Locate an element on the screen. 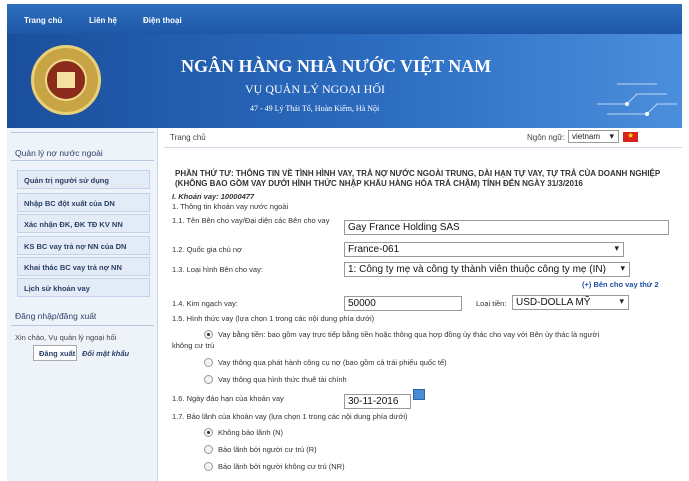 This screenshot has height=481, width=689. language-select: vietnam is located at coordinates (593, 136).